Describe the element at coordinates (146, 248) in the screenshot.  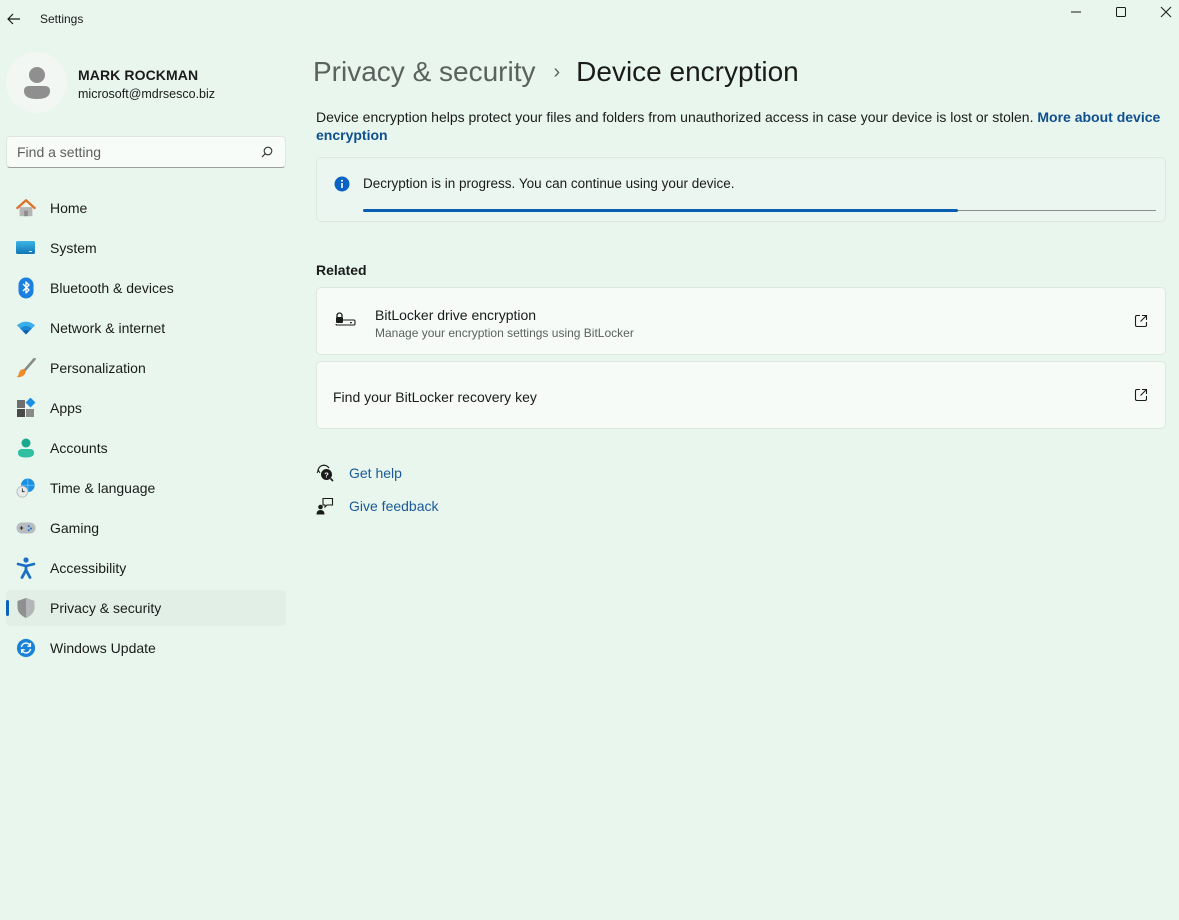
I see `sidebar-item-system: System` at that location.